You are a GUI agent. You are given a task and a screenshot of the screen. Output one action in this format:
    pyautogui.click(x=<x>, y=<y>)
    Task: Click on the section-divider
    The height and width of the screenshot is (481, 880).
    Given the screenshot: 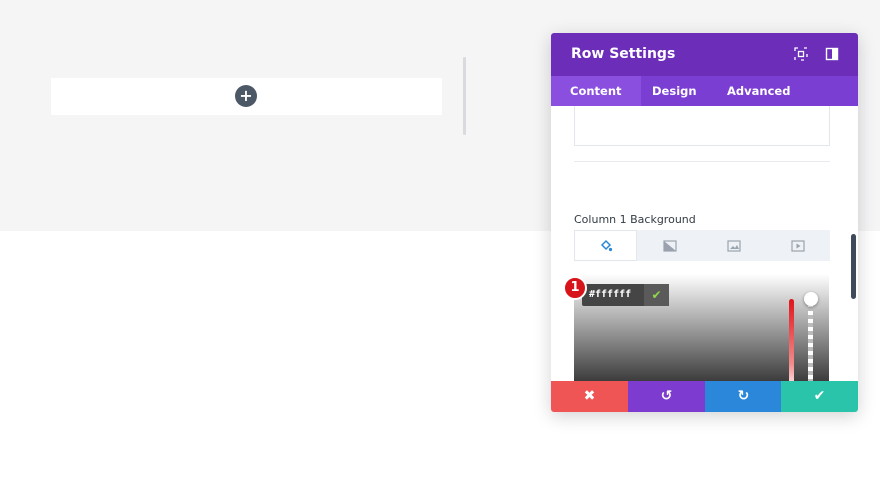 What is the action you would take?
    pyautogui.click(x=702, y=161)
    